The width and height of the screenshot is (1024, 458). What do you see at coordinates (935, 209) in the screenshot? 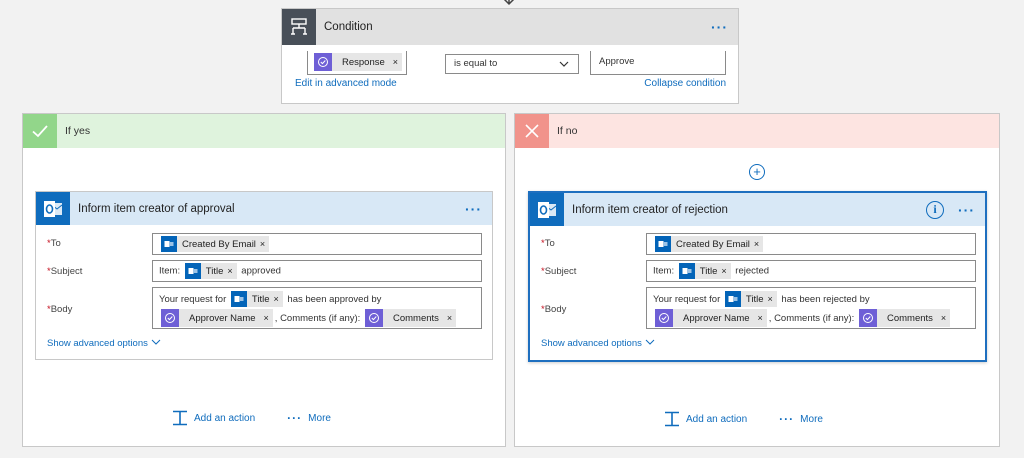
I see `info-icon: i` at bounding box center [935, 209].